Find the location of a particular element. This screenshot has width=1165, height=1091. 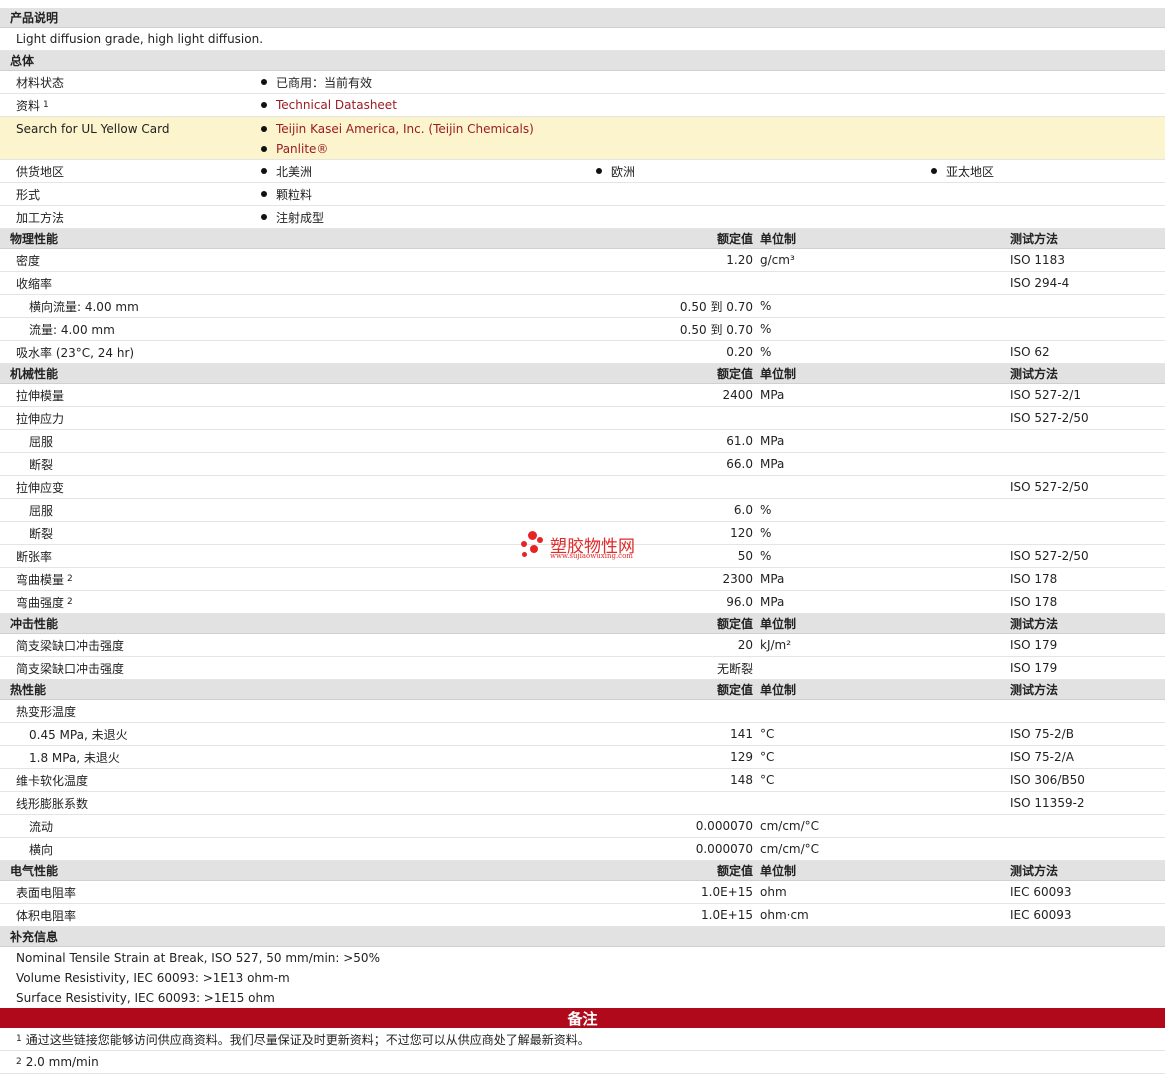

property-label: 线形膨胀系数 is located at coordinates (52, 803).